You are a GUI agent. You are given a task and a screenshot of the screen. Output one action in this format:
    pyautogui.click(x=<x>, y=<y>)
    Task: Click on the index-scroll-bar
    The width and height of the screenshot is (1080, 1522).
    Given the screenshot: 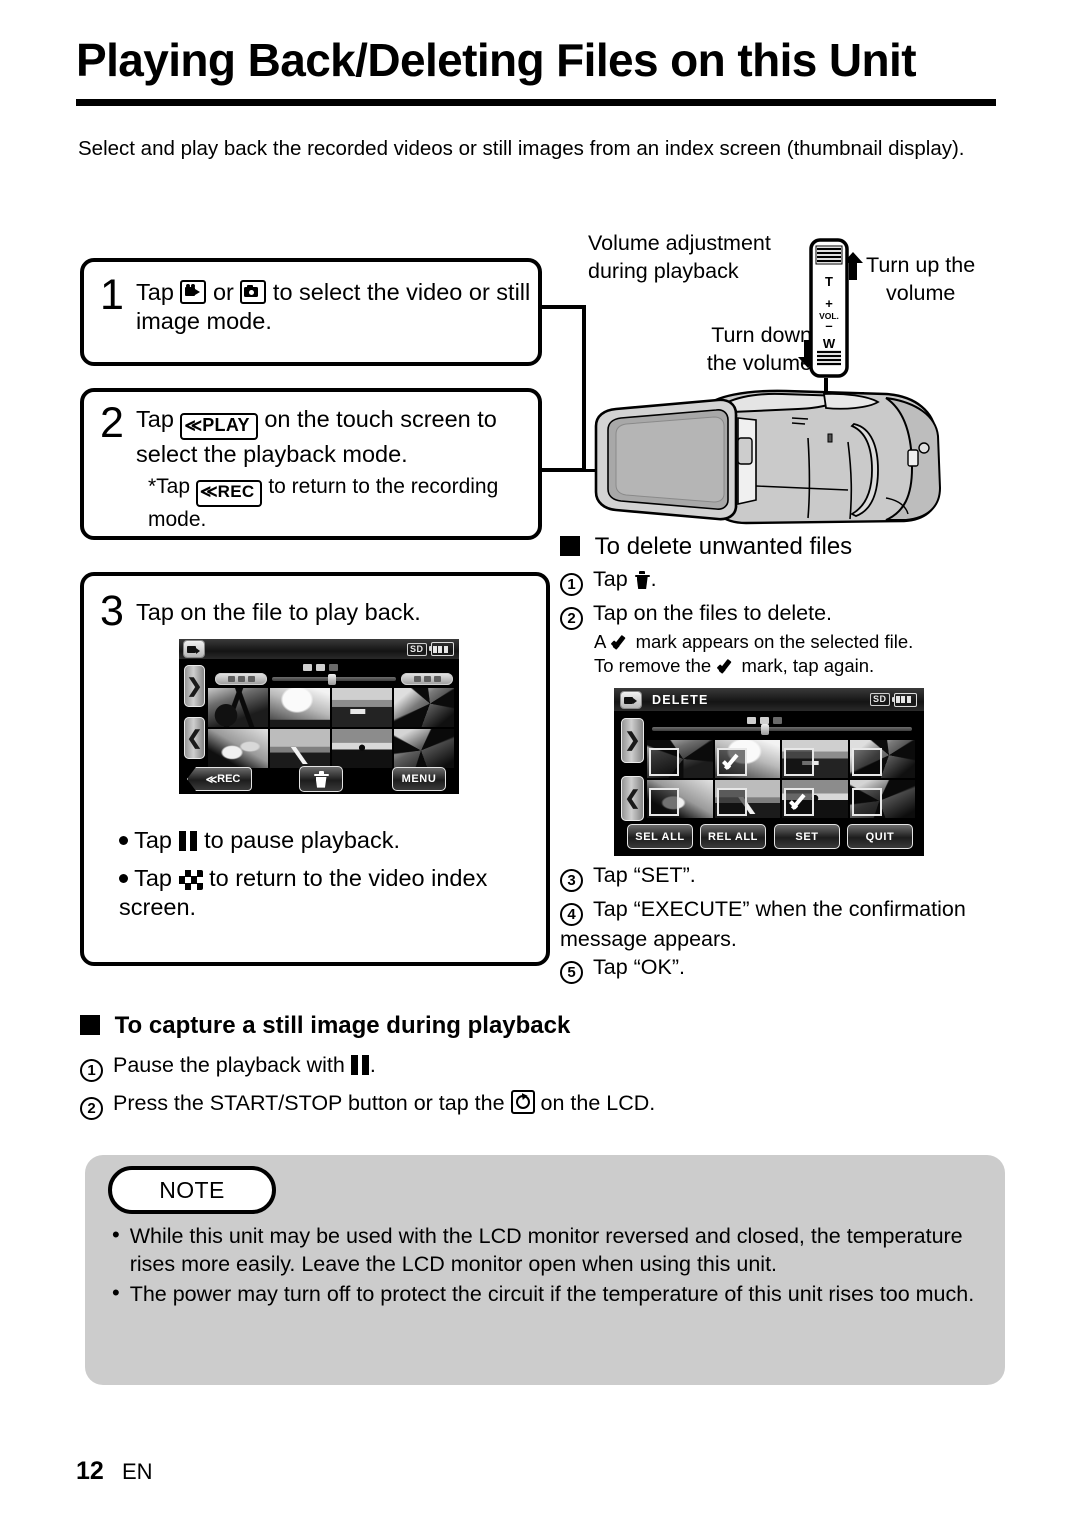 What is the action you would take?
    pyautogui.click(x=334, y=679)
    